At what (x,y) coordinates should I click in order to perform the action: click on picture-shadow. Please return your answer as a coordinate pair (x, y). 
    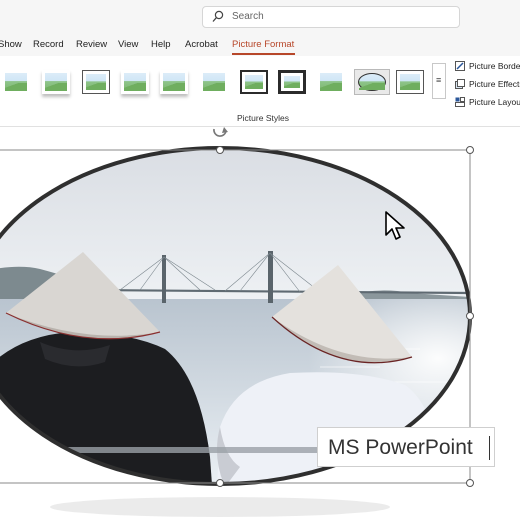
    Looking at the image, I should click on (220, 507).